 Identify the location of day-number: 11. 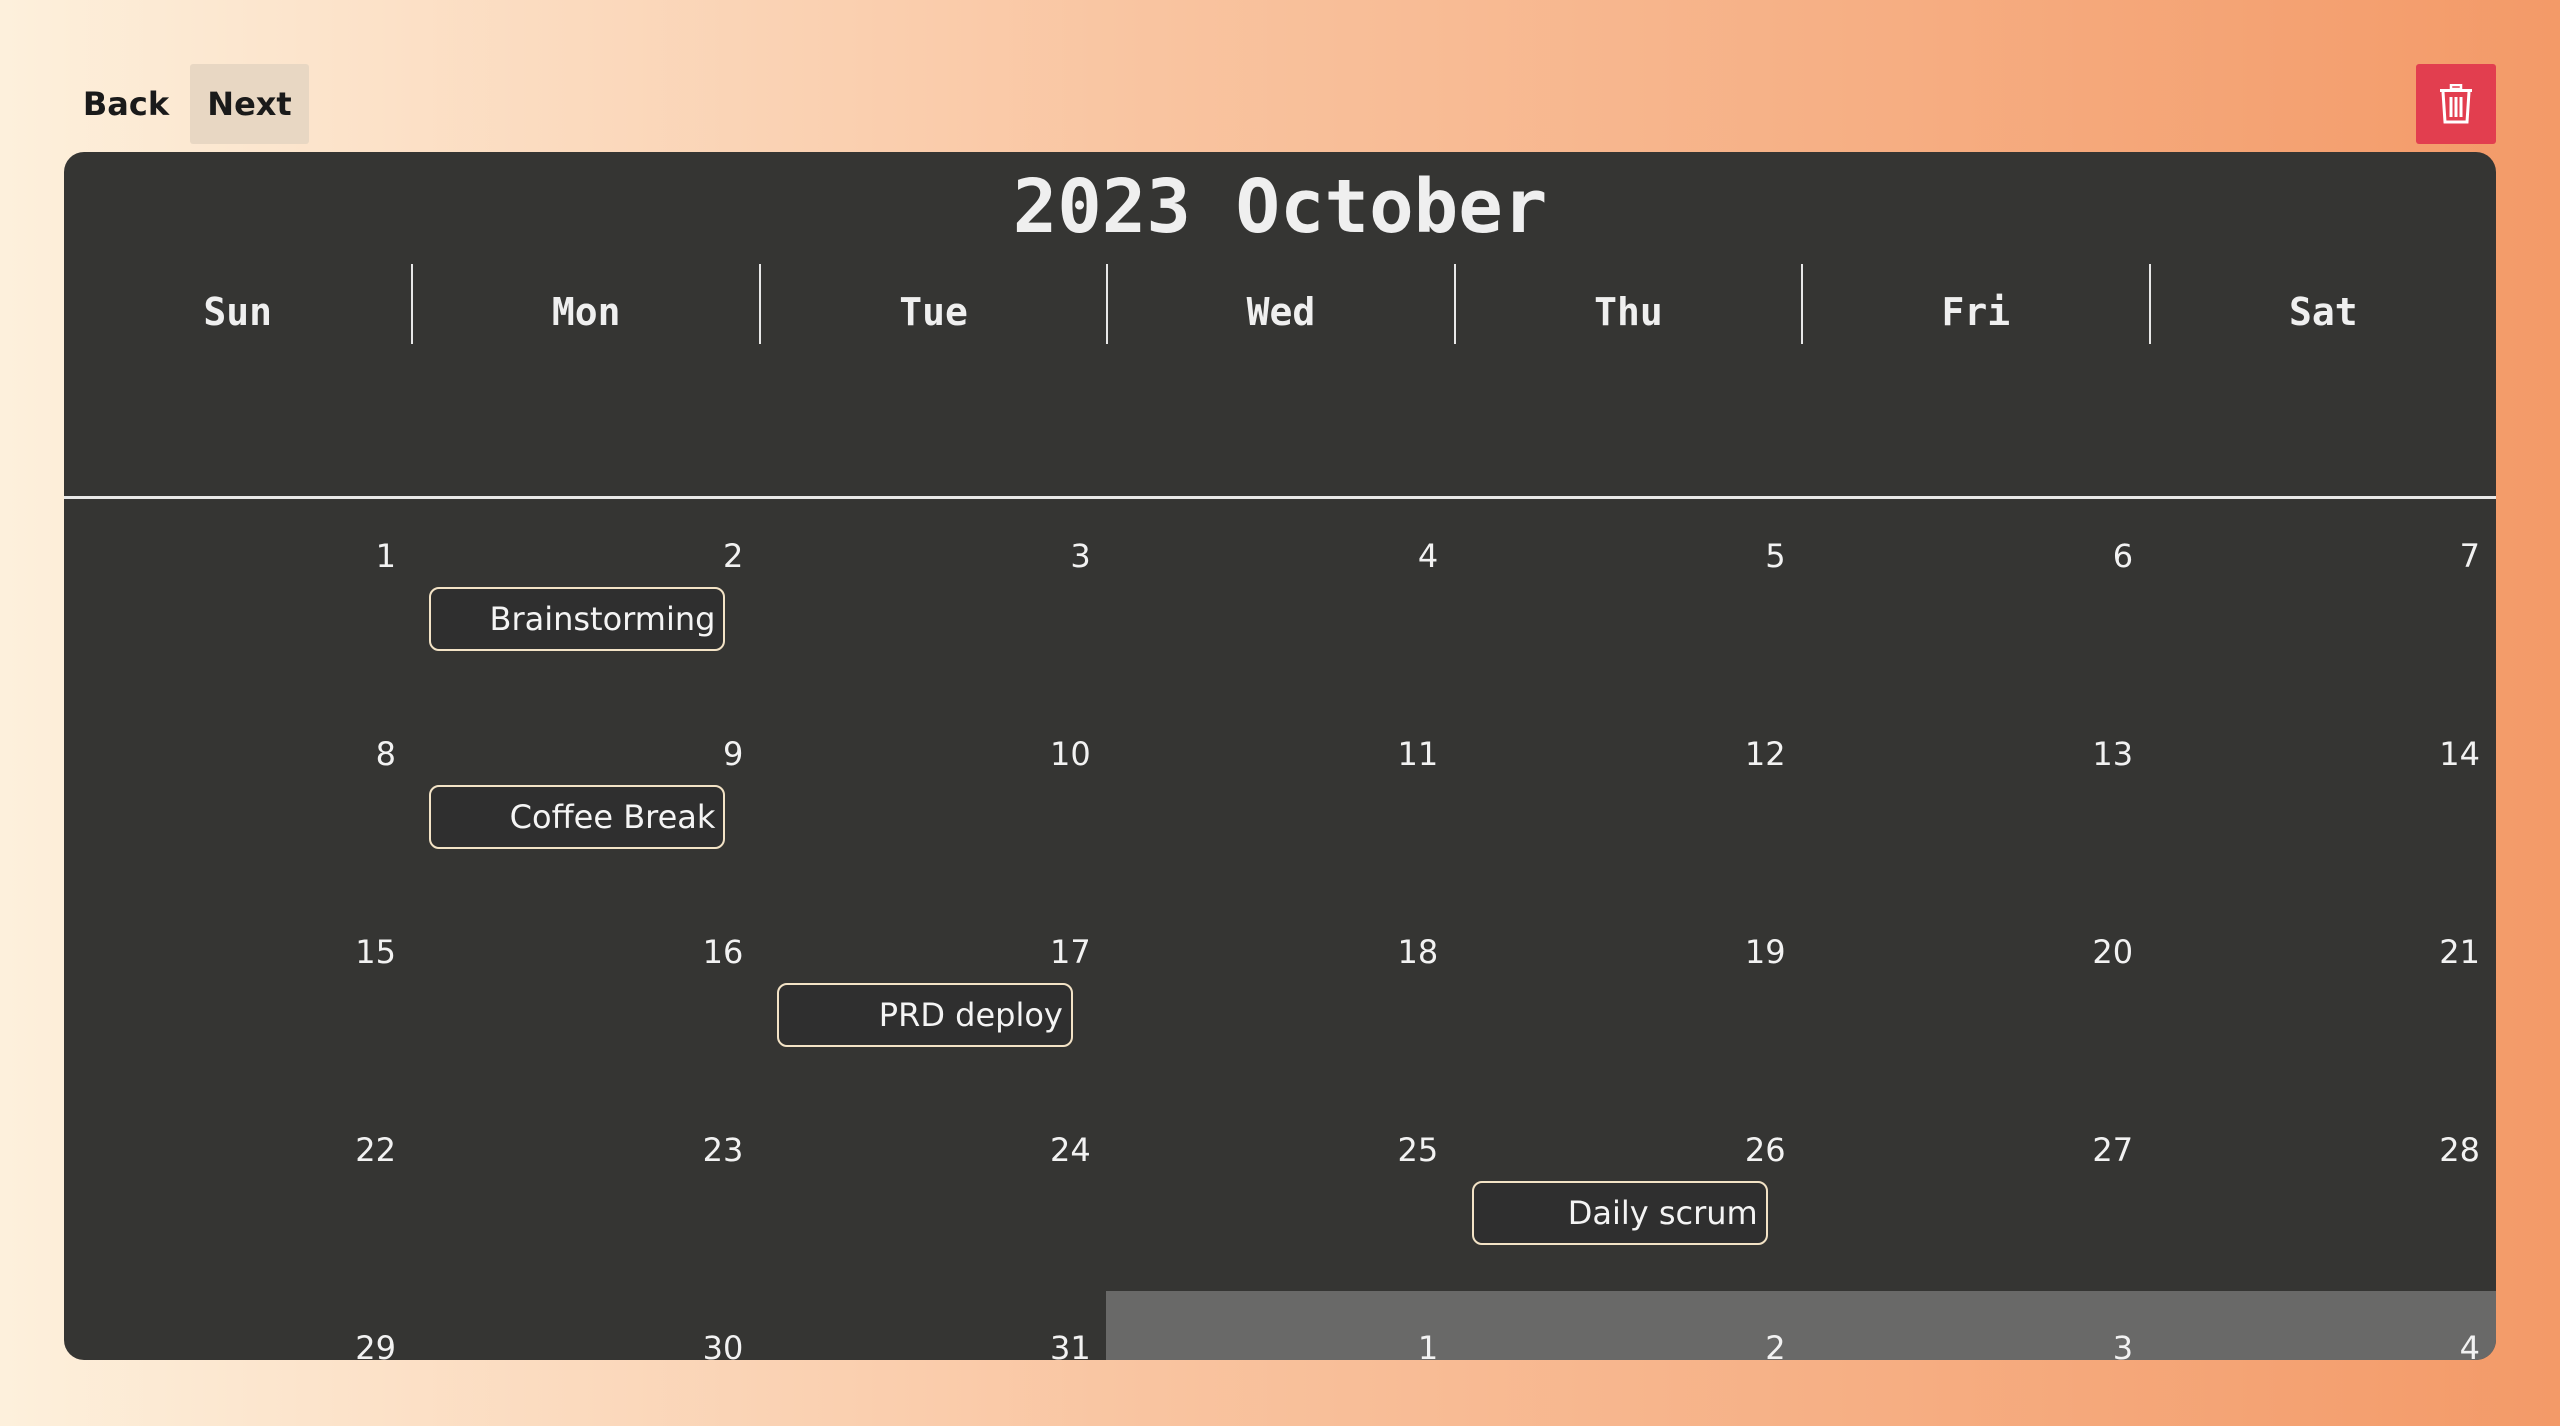
(1418, 754).